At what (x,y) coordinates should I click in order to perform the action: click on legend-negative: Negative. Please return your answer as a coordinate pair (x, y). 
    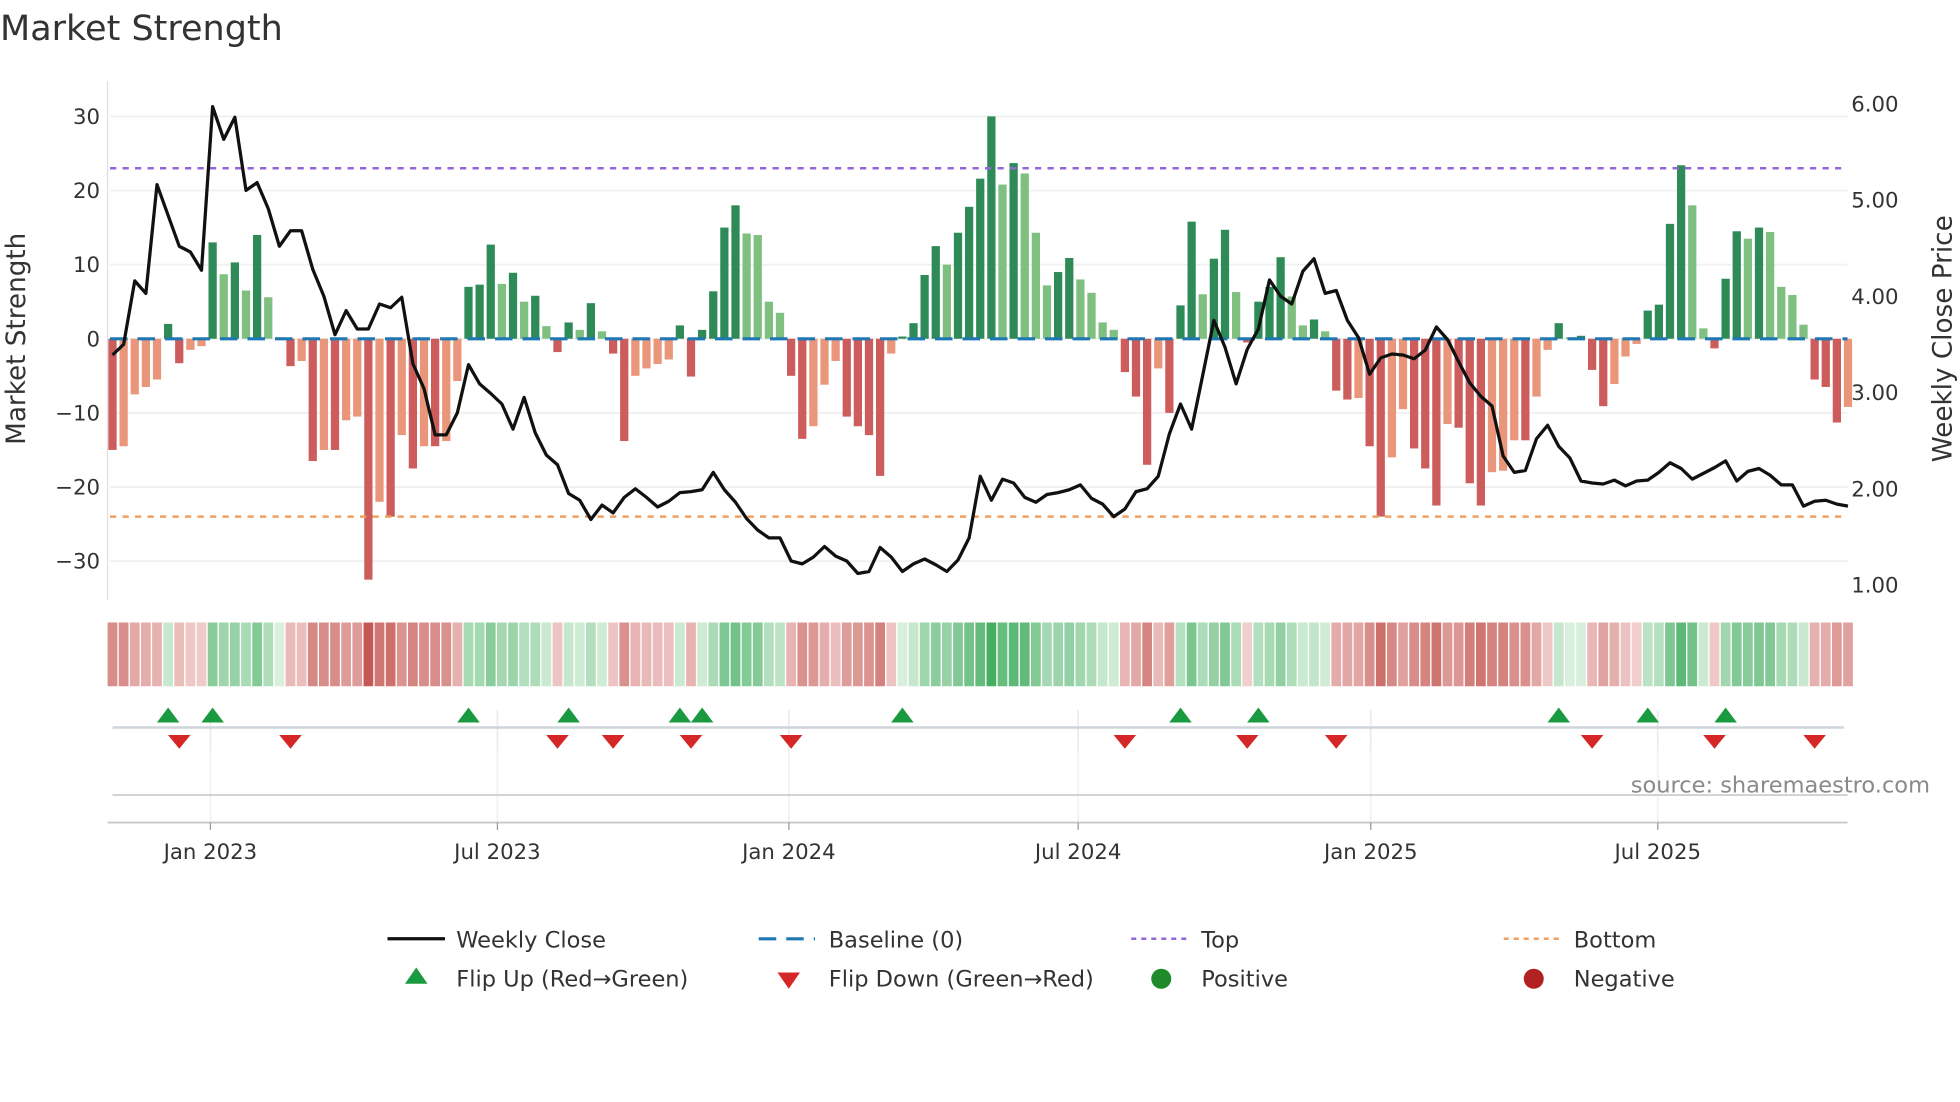
    Looking at the image, I should click on (1624, 979).